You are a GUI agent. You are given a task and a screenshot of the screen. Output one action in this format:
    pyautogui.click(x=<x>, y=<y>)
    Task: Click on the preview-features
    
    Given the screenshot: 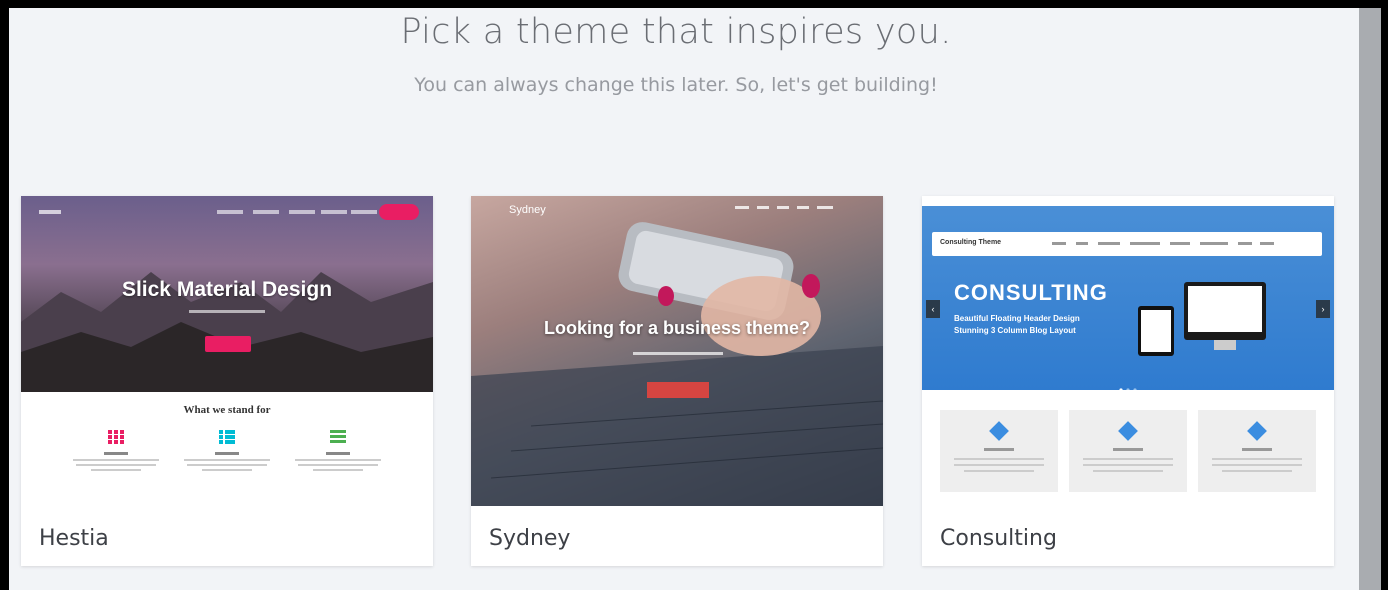 What is the action you would take?
    pyautogui.click(x=1128, y=448)
    